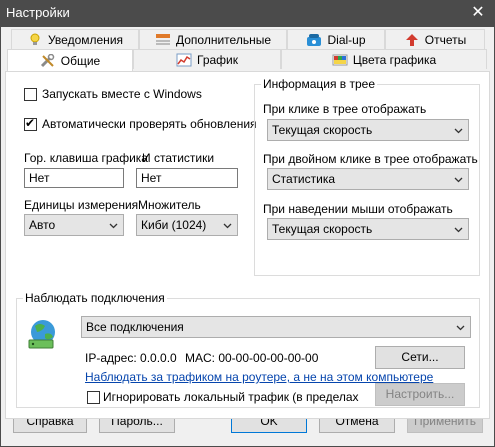 The image size is (495, 447). Describe the element at coordinates (322, 130) in the screenshot. I see `tray-click-value: Текущая скорость` at that location.